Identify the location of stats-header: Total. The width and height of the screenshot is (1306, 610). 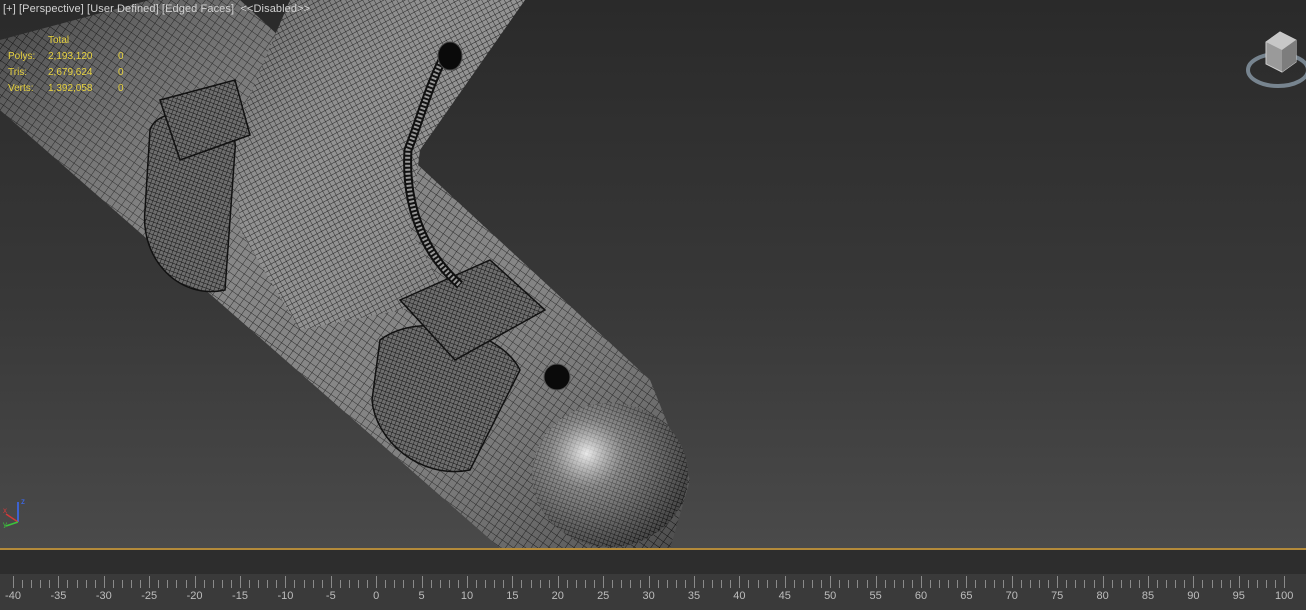
(59, 40).